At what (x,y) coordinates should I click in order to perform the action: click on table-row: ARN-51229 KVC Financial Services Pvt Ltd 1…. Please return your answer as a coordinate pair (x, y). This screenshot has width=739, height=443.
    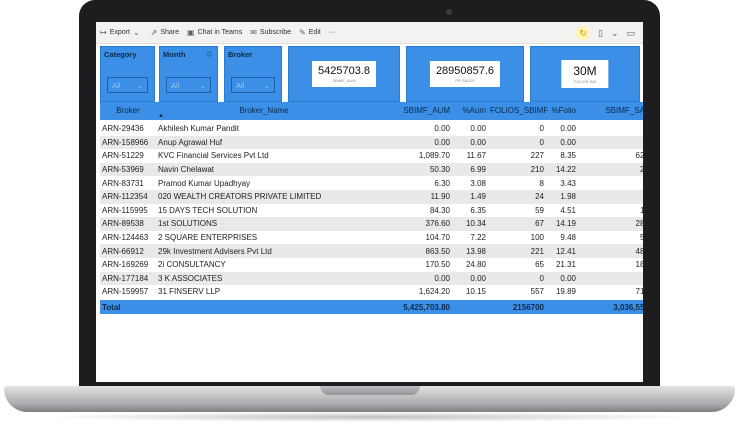
    Looking at the image, I should click on (371, 156).